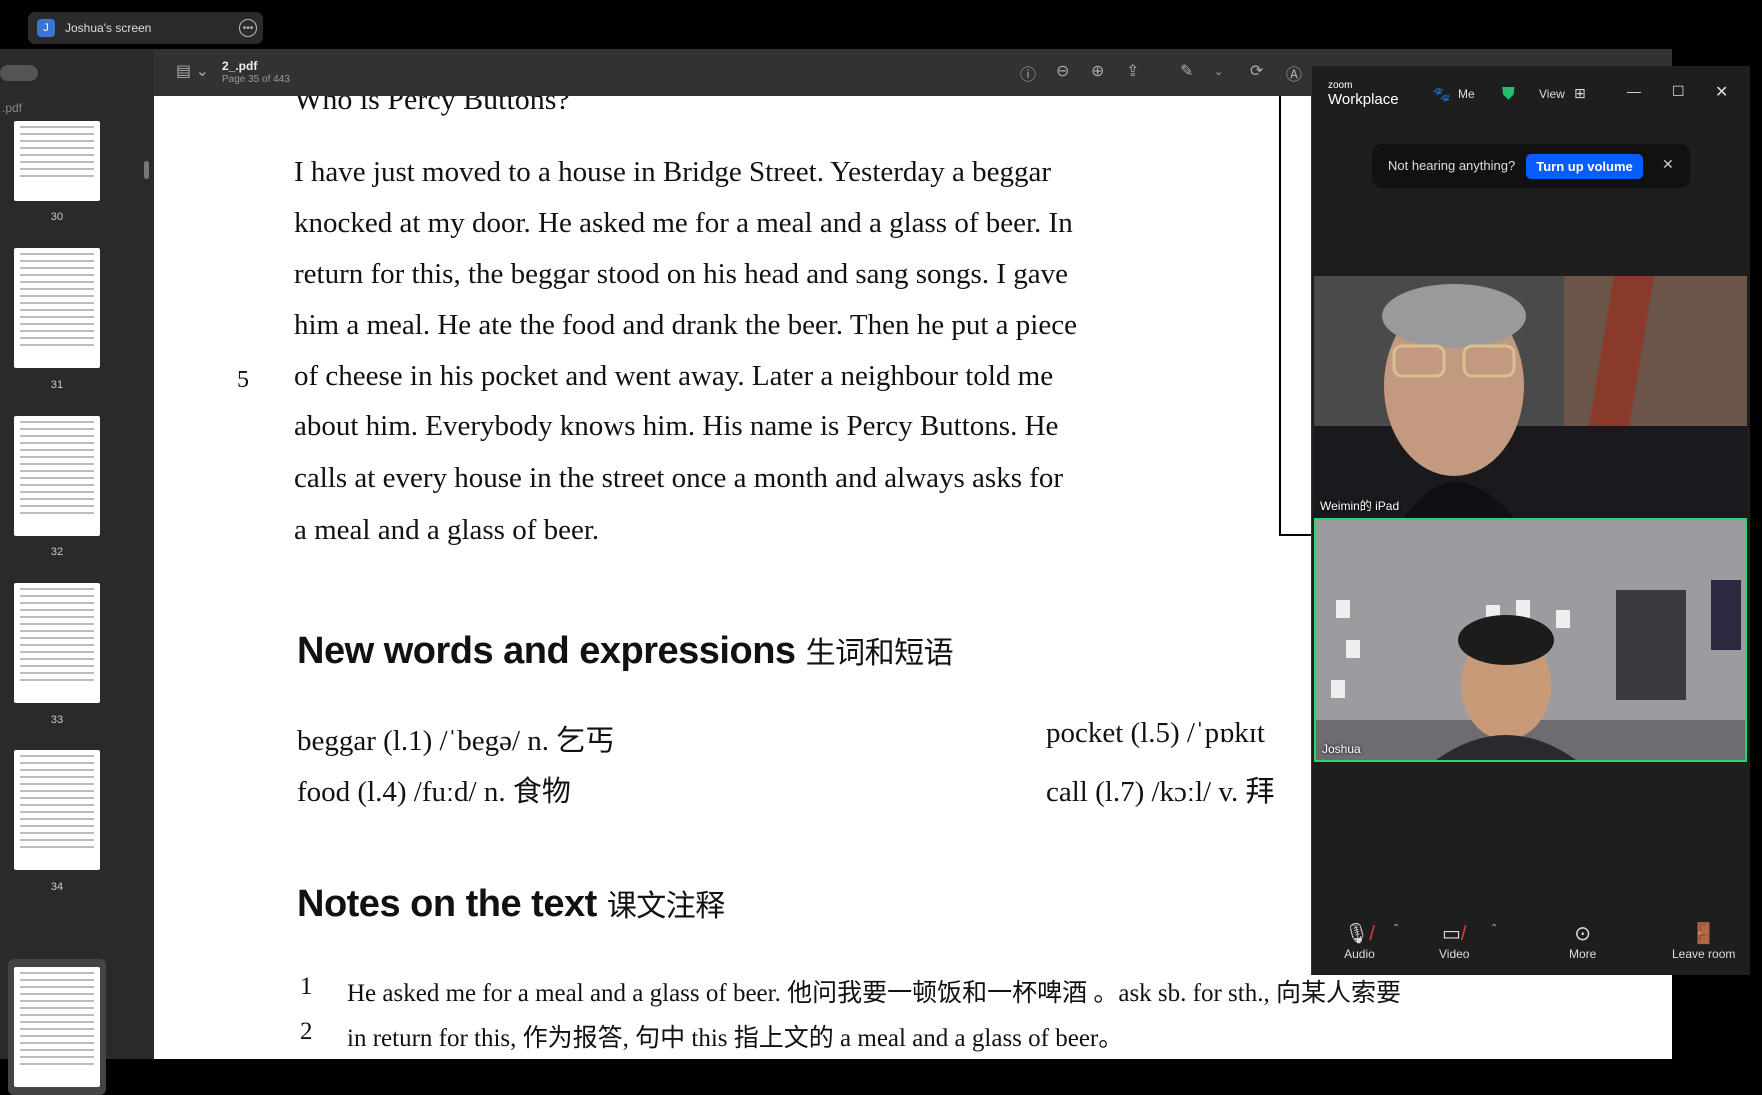 The height and width of the screenshot is (1095, 1762). I want to click on new-words-heading: New words and expressions 生词和短语, so click(625, 650).